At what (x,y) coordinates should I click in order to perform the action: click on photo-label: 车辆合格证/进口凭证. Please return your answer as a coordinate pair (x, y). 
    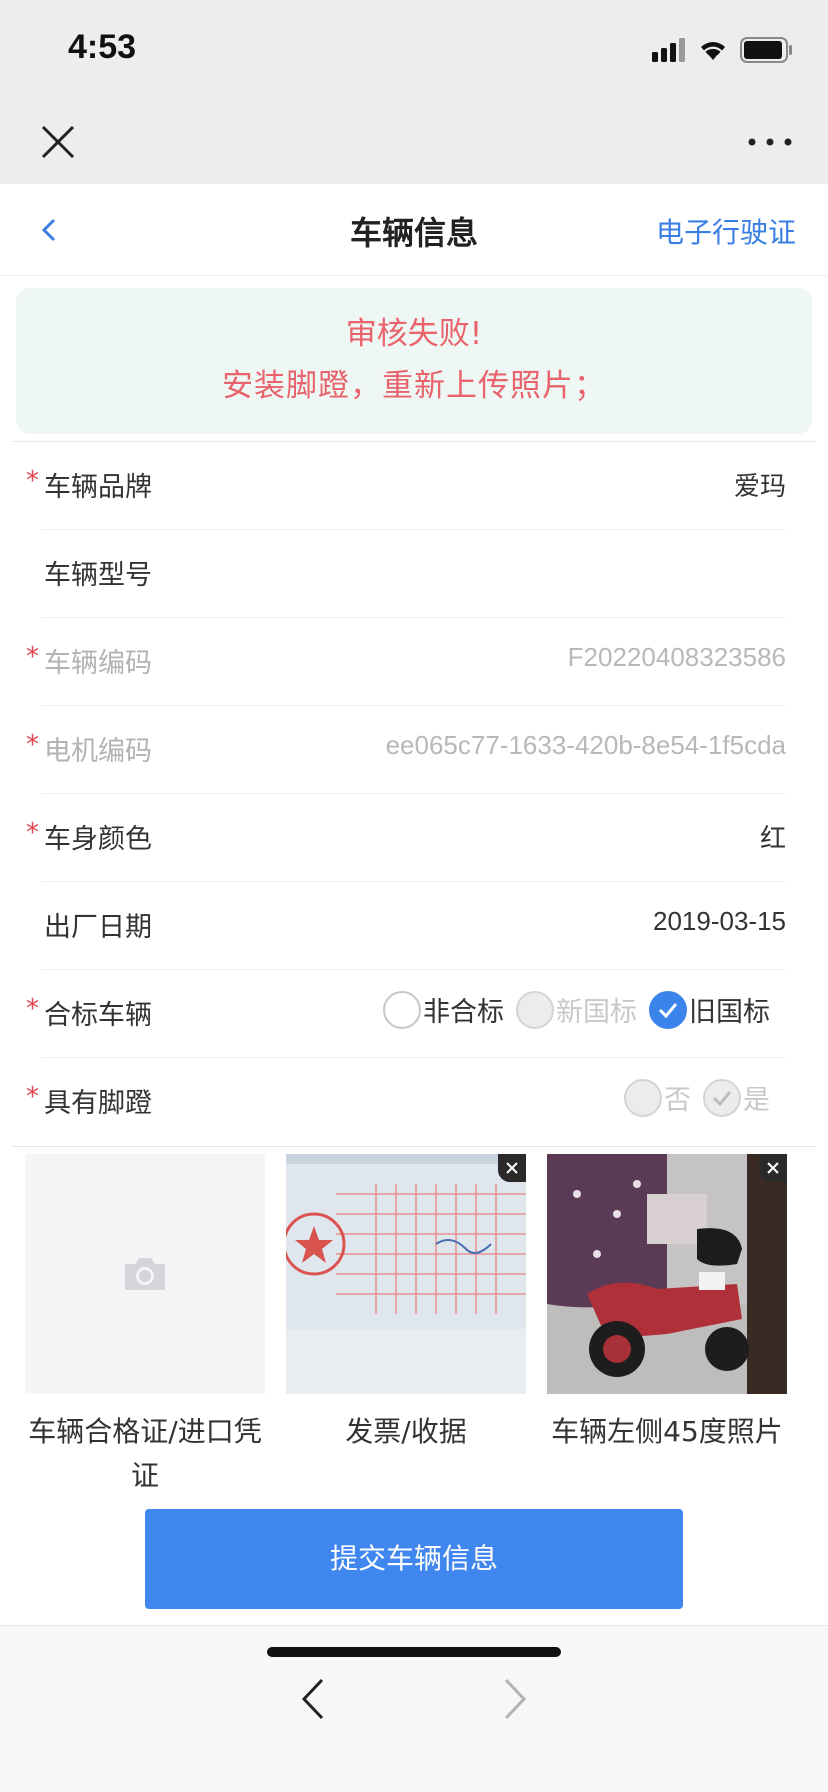
    Looking at the image, I should click on (145, 1453).